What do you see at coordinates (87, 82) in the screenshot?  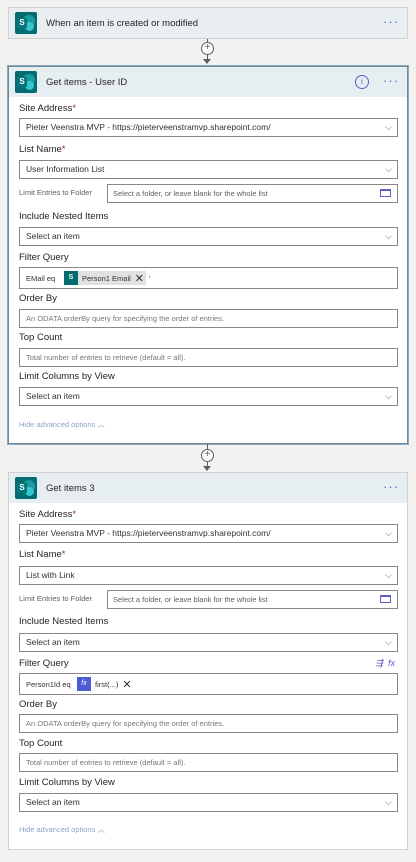 I see `card-title: Get items - User ID` at bounding box center [87, 82].